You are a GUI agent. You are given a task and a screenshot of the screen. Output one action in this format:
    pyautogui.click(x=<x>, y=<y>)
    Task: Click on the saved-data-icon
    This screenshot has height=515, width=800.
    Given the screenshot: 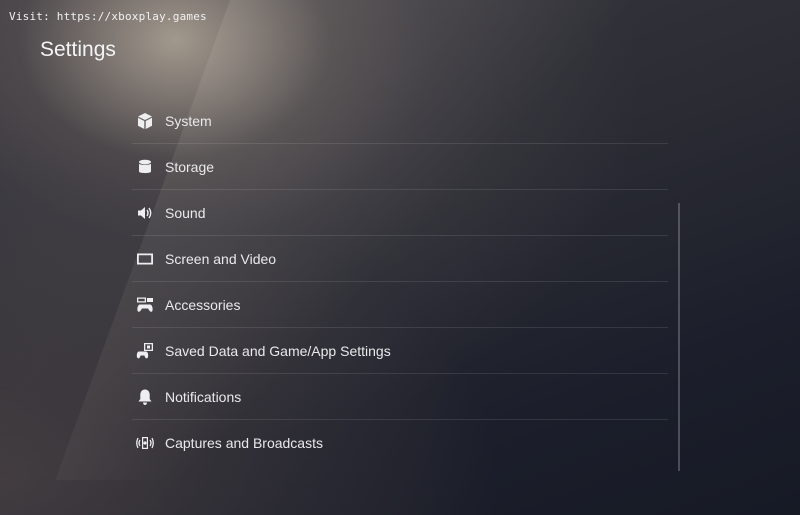 What is the action you would take?
    pyautogui.click(x=145, y=351)
    